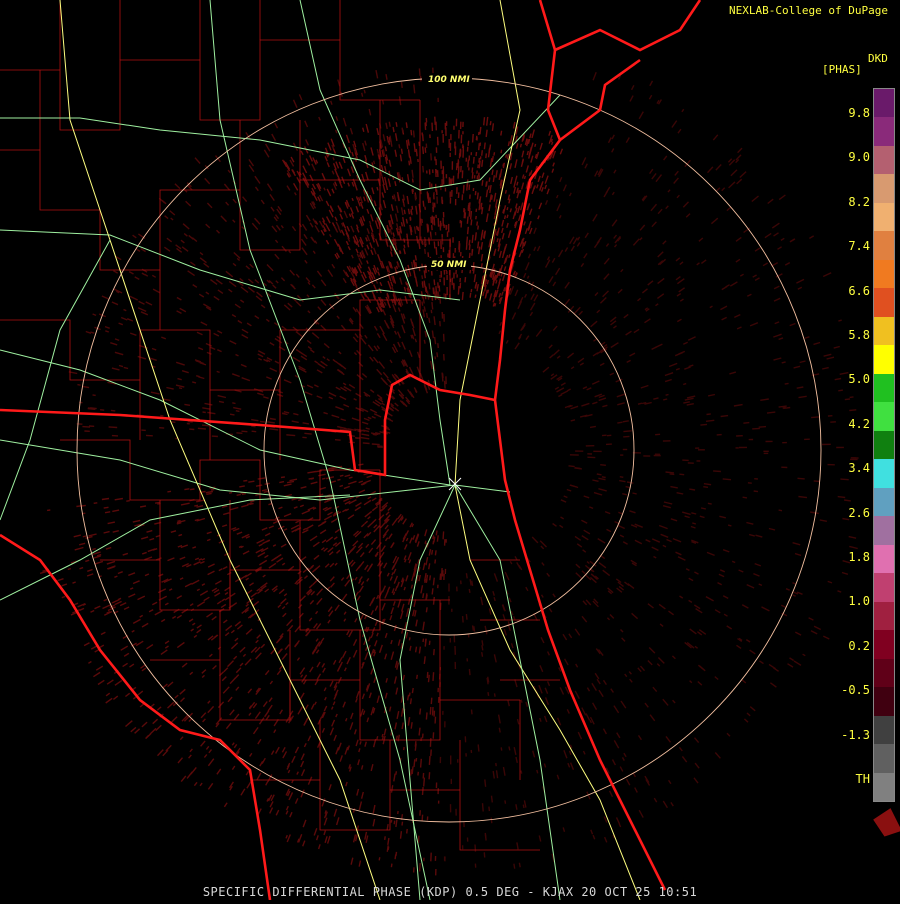 This screenshot has width=900, height=904. Describe the element at coordinates (859, 424) in the screenshot. I see `legend-label: 4.2` at that location.